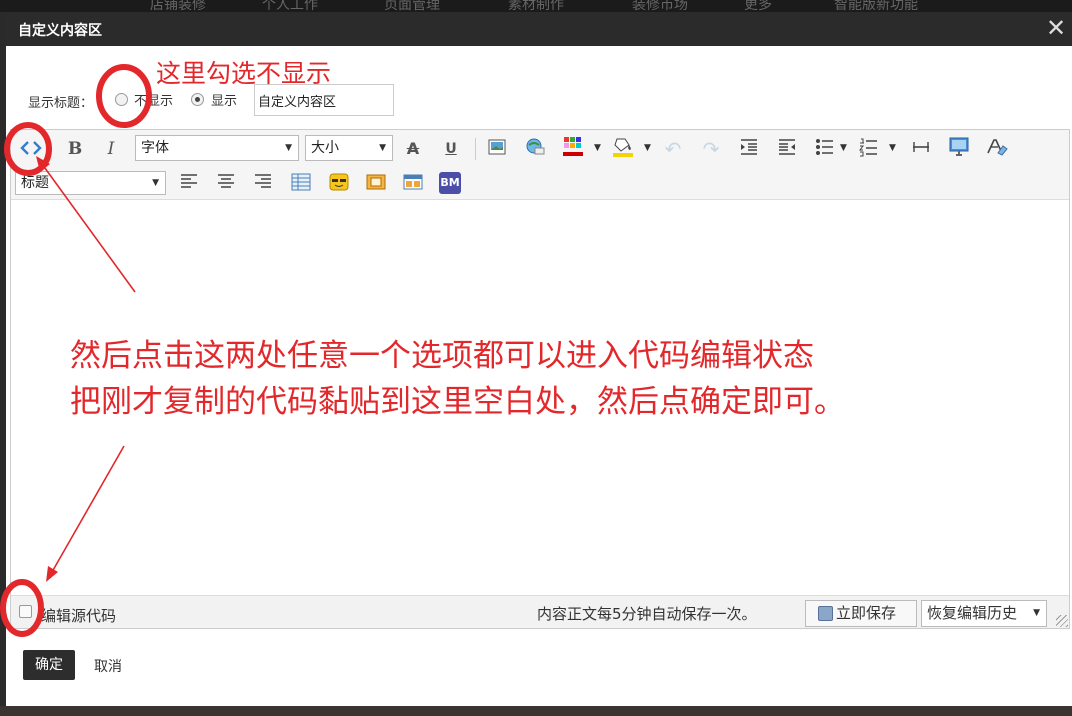 The width and height of the screenshot is (1072, 716). Describe the element at coordinates (787, 149) in the screenshot. I see `outdent-icon` at that location.